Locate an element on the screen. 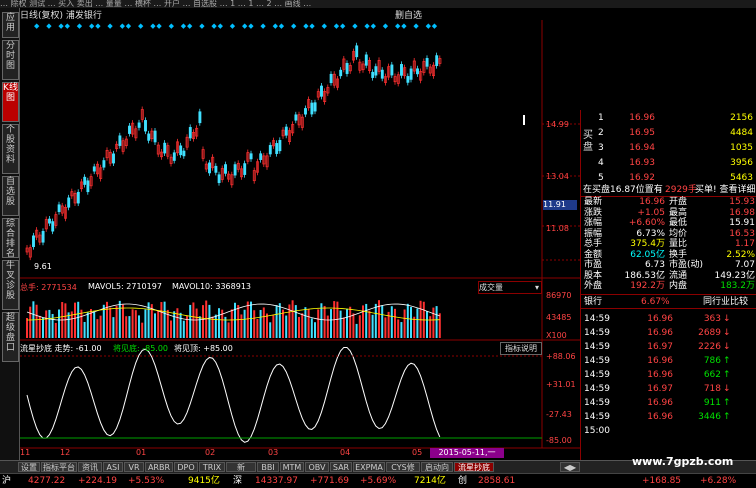 This screenshot has width=756, height=488. tick-volume: 2226 is located at coordinates (709, 347).